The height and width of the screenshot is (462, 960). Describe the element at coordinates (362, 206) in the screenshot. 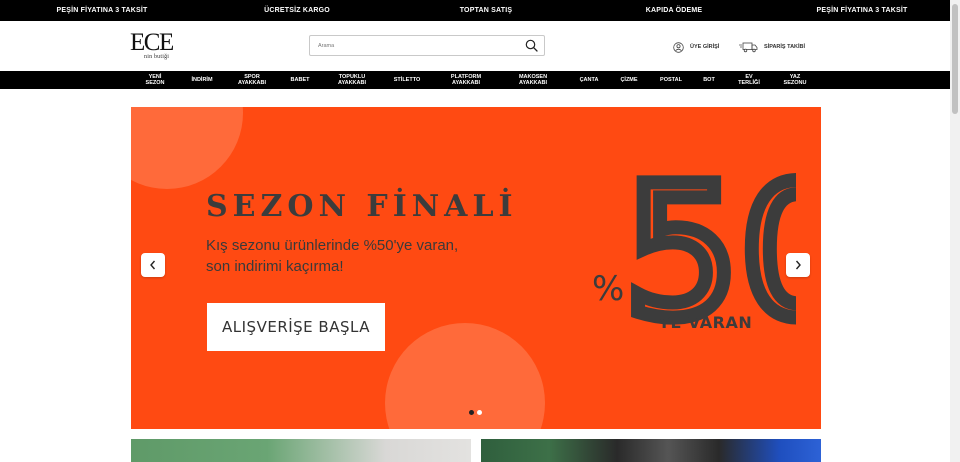

I see `hero-title: SEZON FİNALİ` at that location.